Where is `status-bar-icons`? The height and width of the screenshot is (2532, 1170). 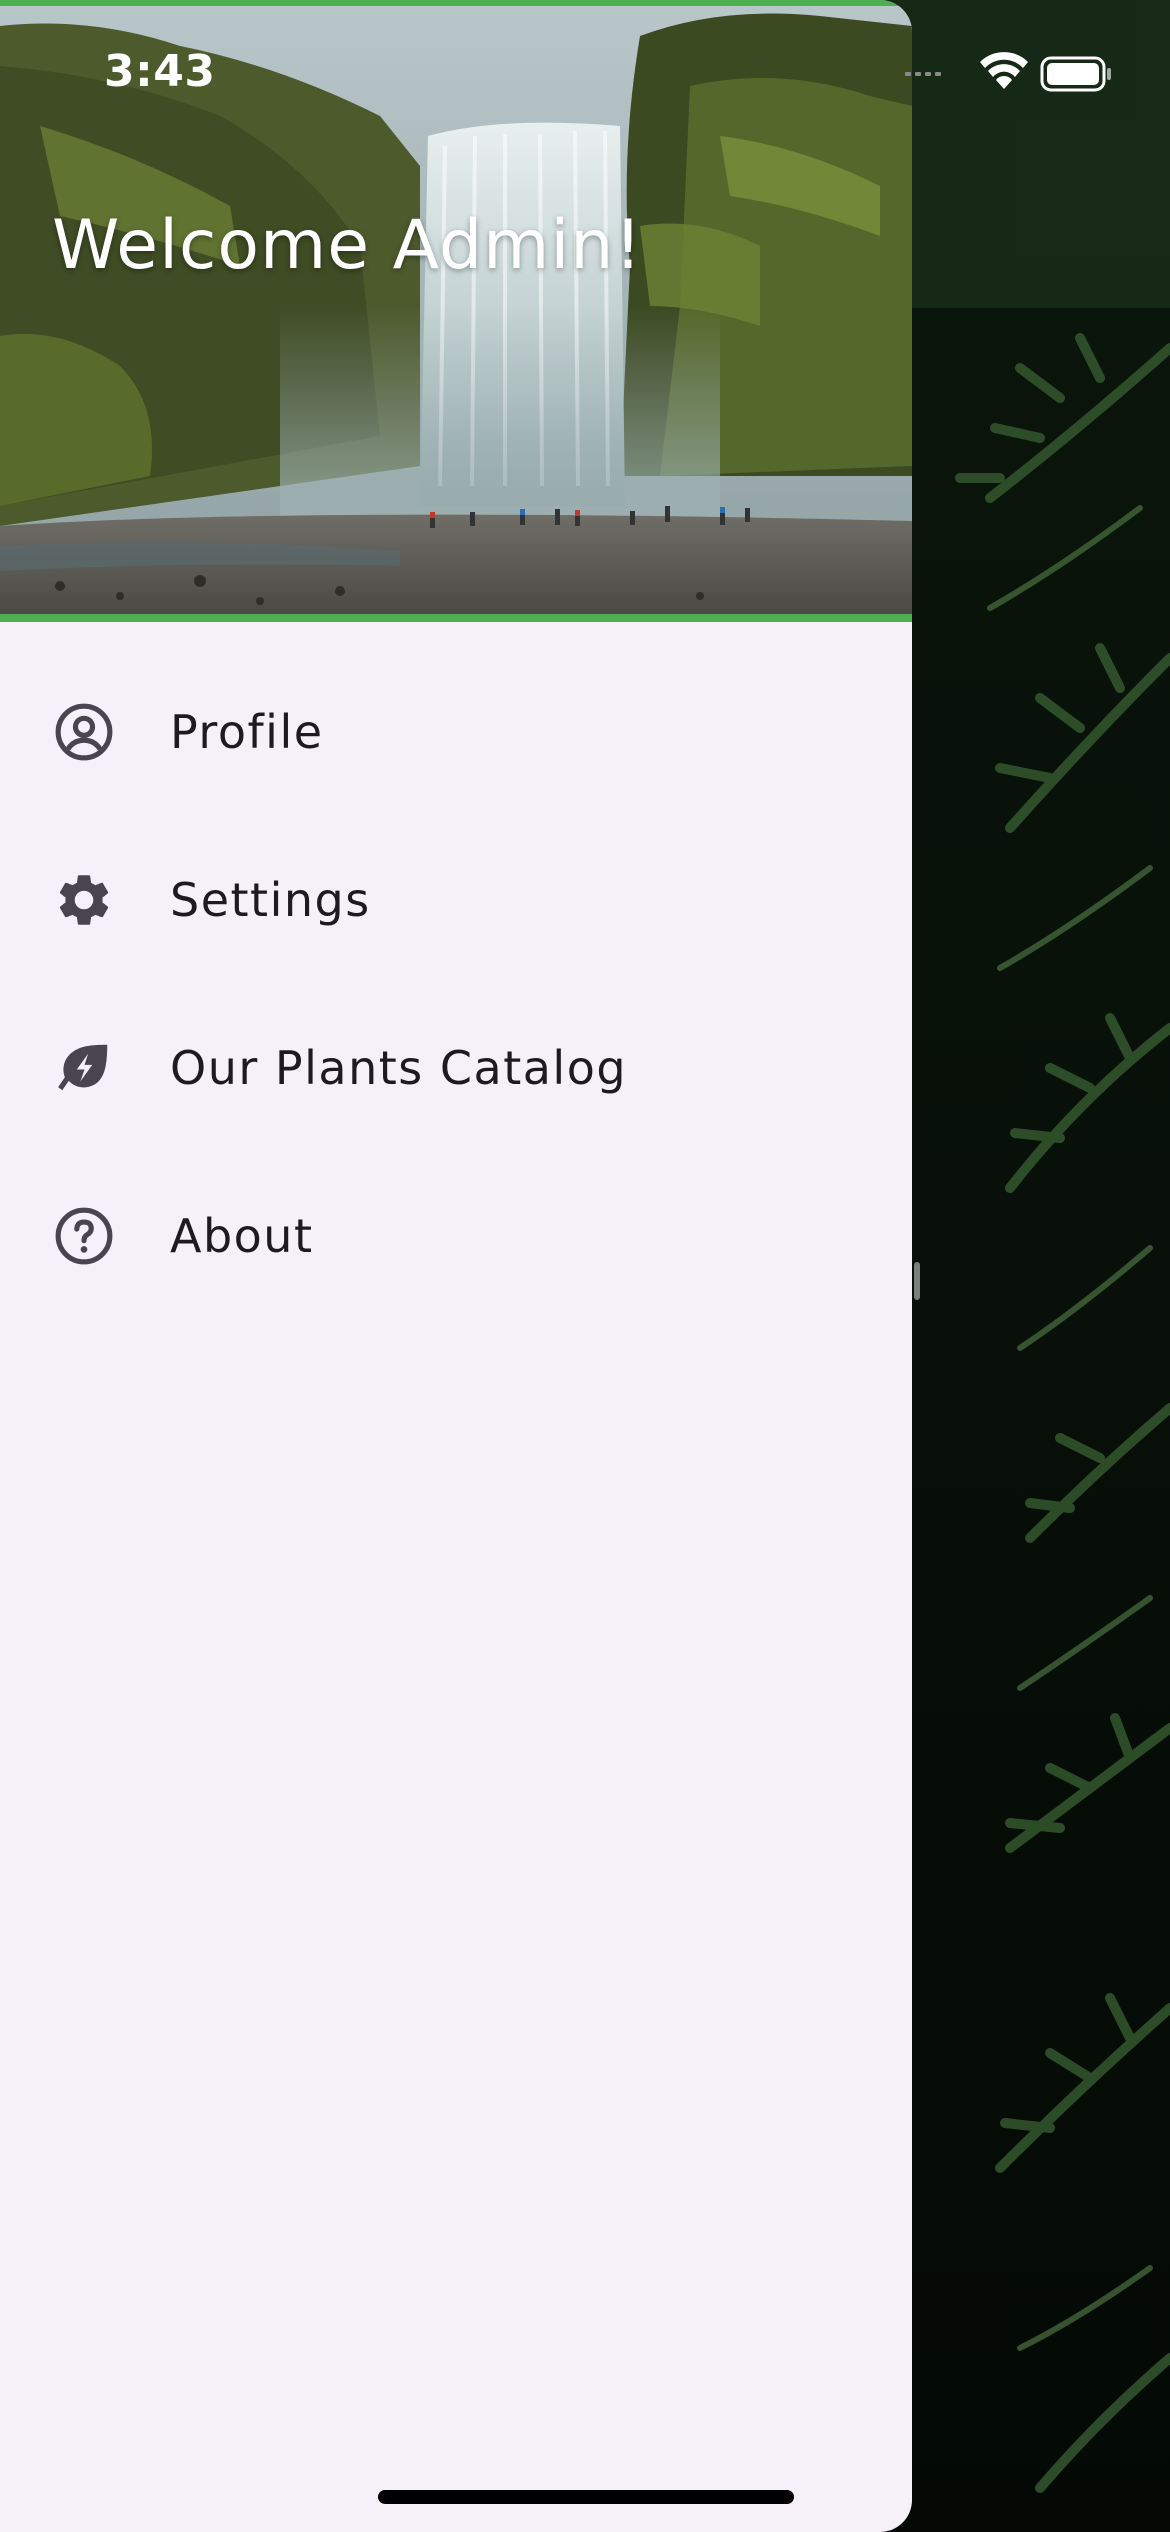
status-bar-icons is located at coordinates (1008, 72).